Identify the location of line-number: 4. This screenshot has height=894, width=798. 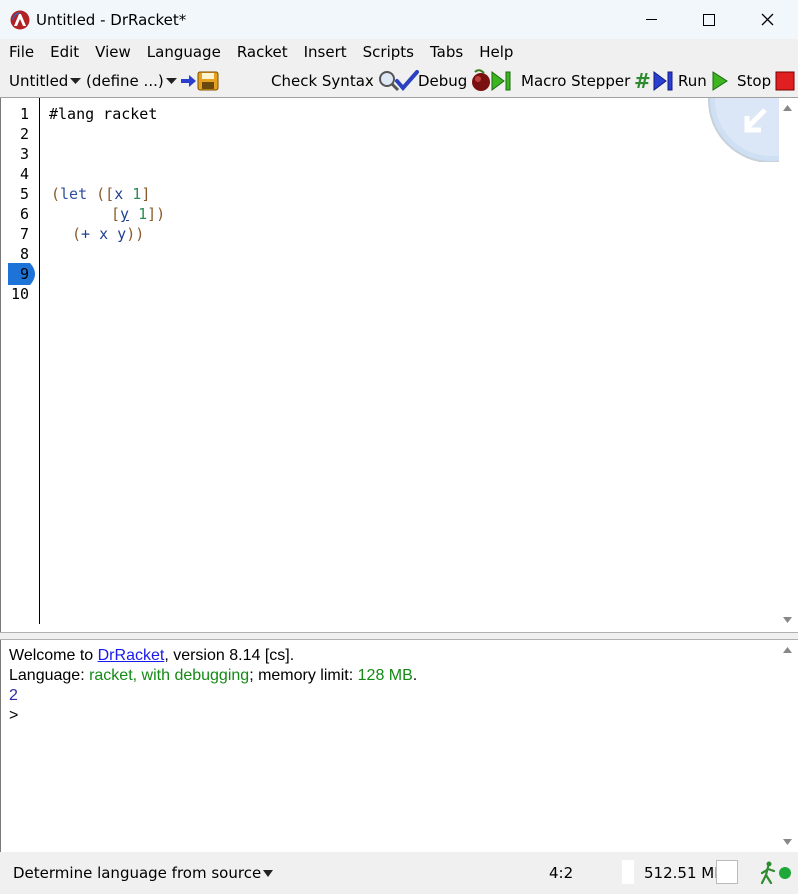
(24, 174).